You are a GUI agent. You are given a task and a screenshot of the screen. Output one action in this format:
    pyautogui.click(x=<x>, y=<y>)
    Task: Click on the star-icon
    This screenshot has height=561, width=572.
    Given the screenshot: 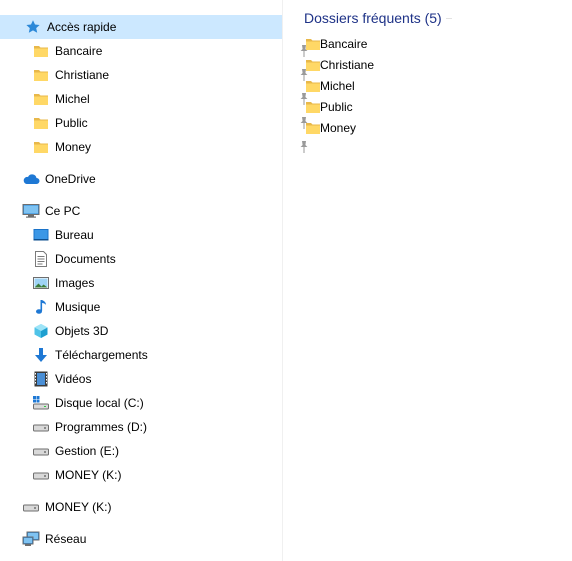 What is the action you would take?
    pyautogui.click(x=33, y=27)
    